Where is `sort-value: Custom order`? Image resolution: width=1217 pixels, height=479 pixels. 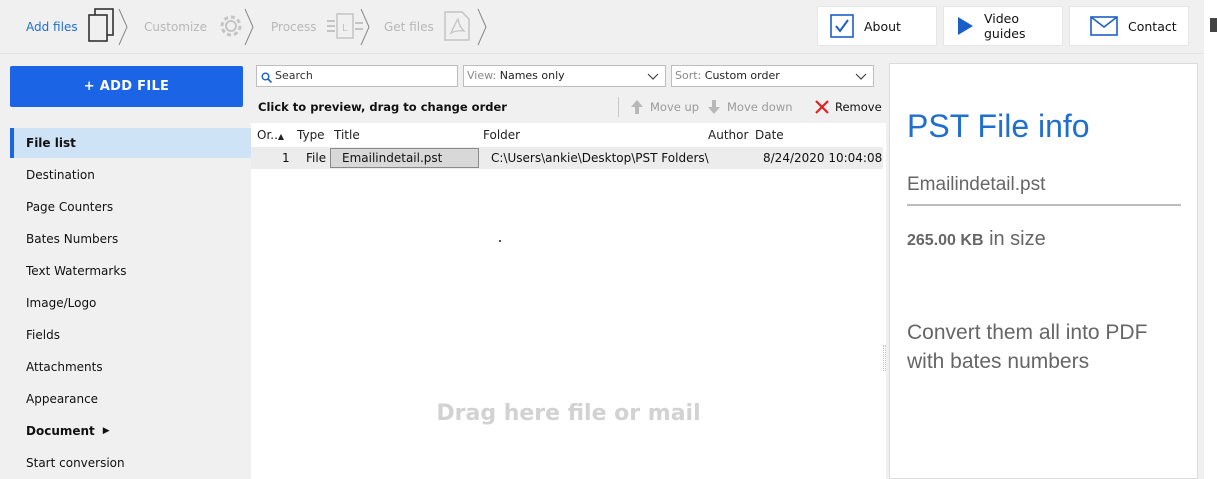
sort-value: Custom order is located at coordinates (742, 75).